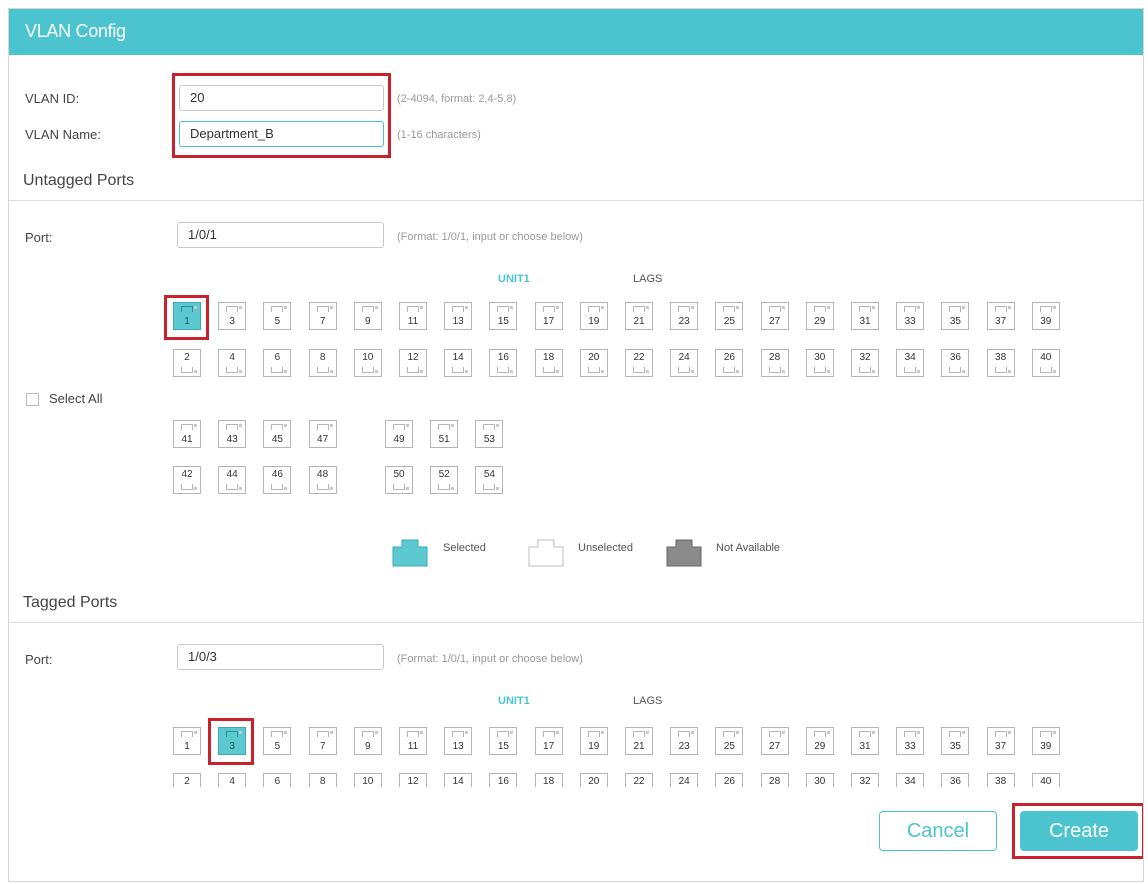  I want to click on untagged-lags-tab: LAGS, so click(647, 279).